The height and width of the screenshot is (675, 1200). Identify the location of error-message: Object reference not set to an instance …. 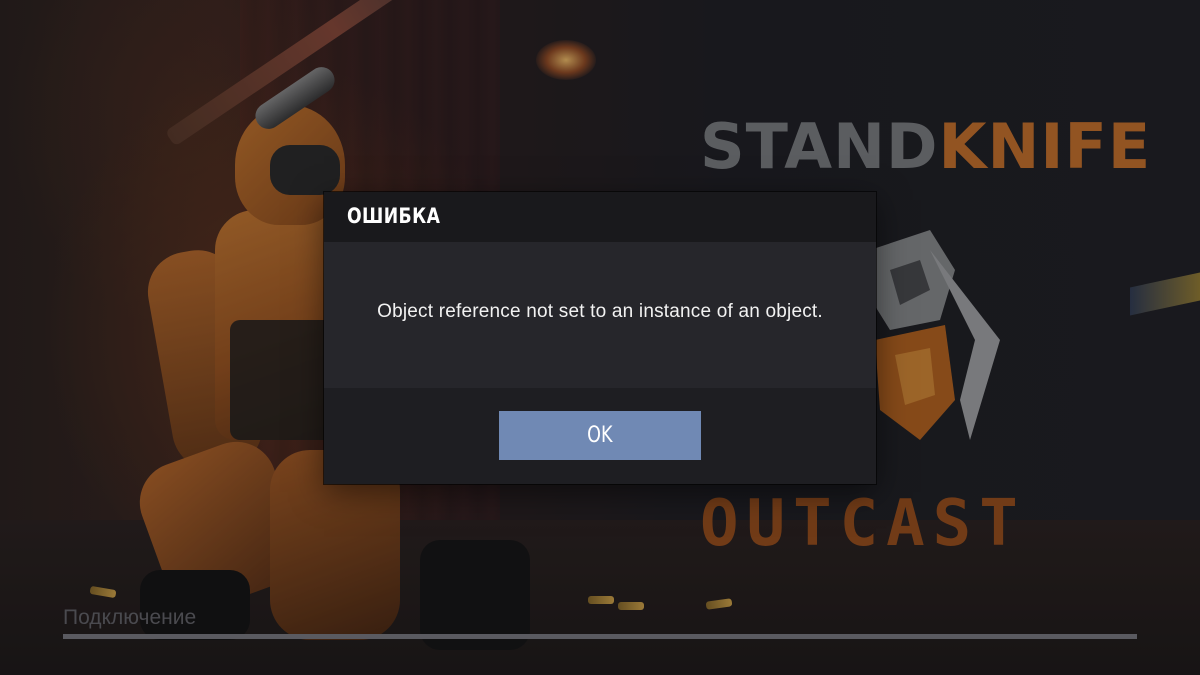
(600, 311).